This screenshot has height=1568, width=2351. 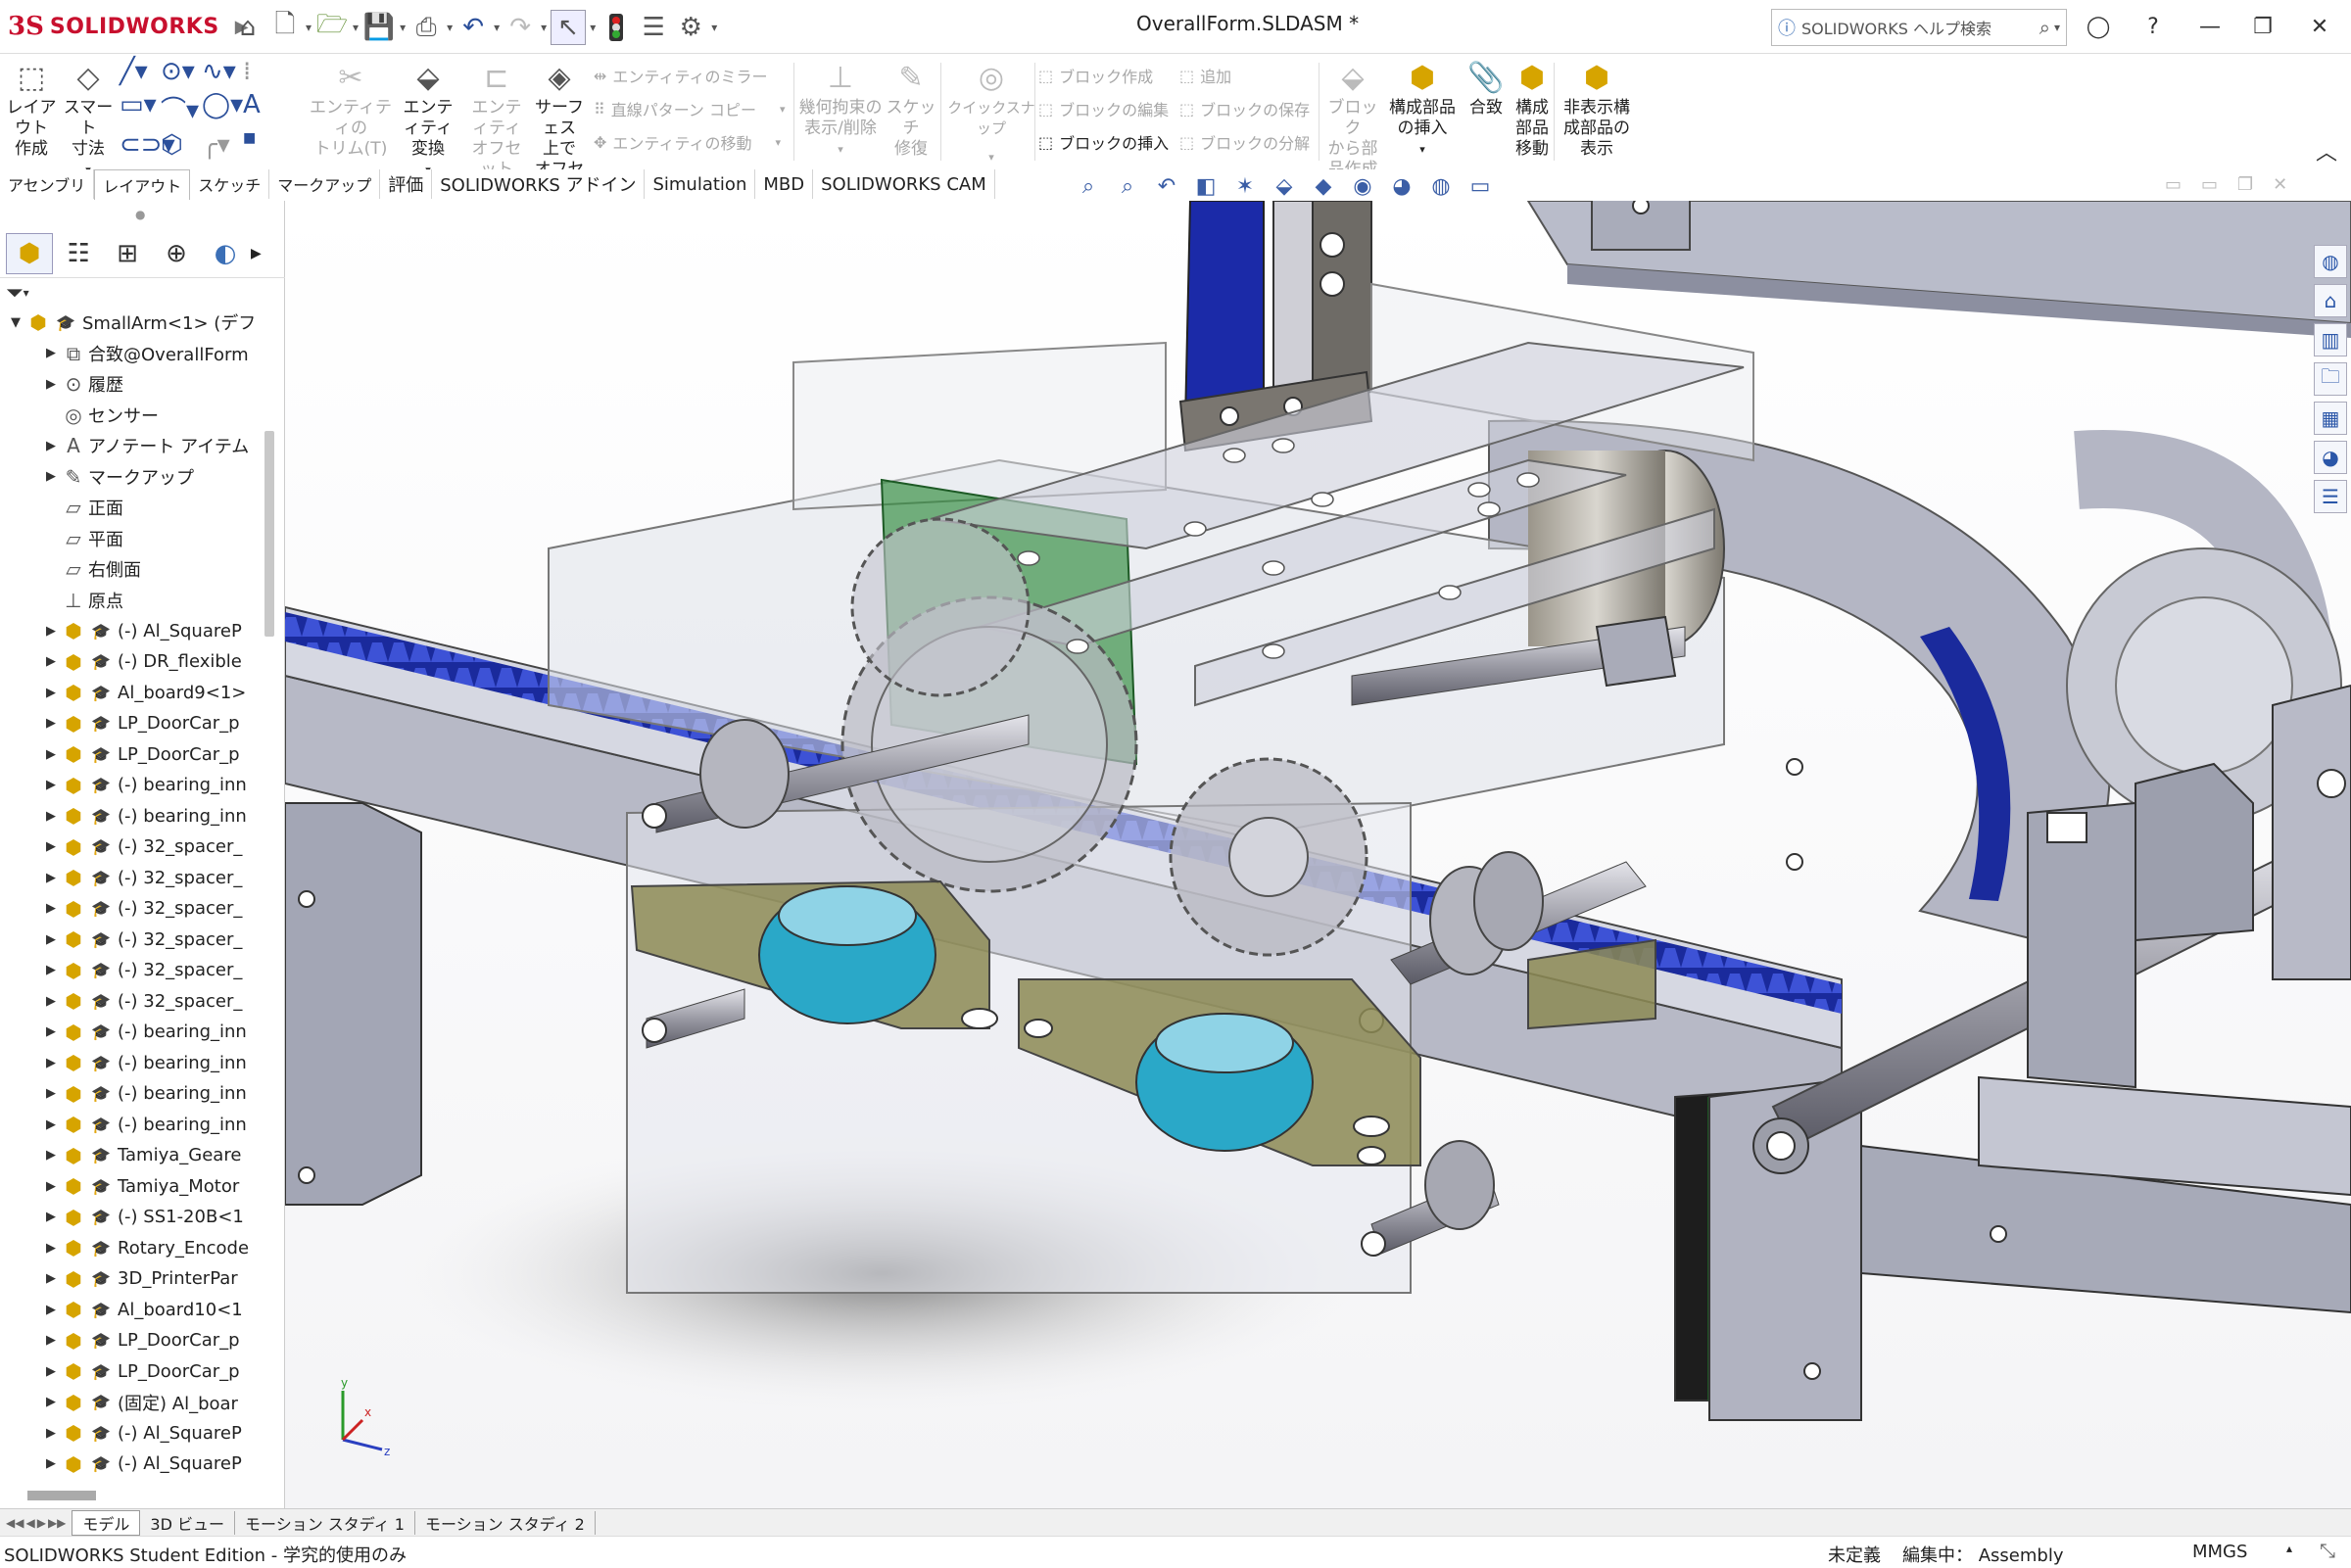 What do you see at coordinates (1323, 186) in the screenshot?
I see `display-style-icon: ◆` at bounding box center [1323, 186].